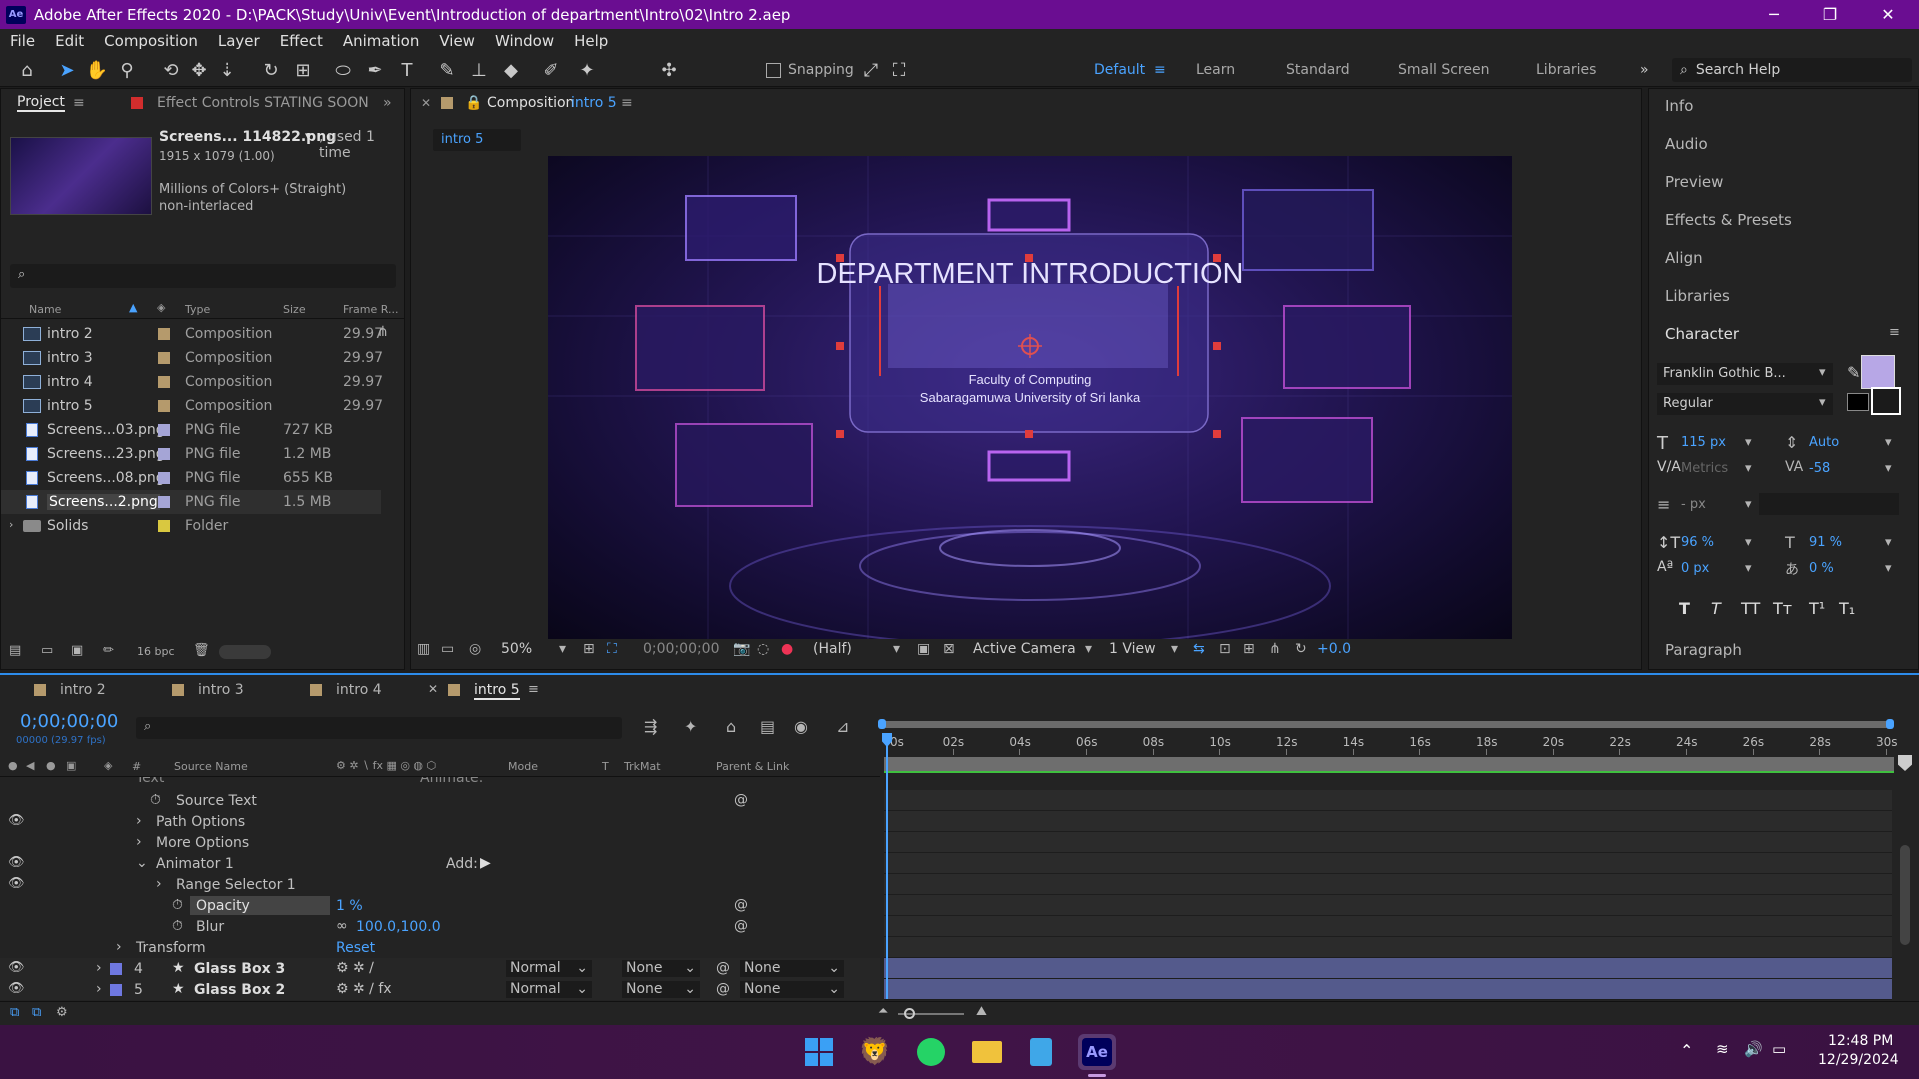  I want to click on workspace-default: Default, so click(1119, 70).